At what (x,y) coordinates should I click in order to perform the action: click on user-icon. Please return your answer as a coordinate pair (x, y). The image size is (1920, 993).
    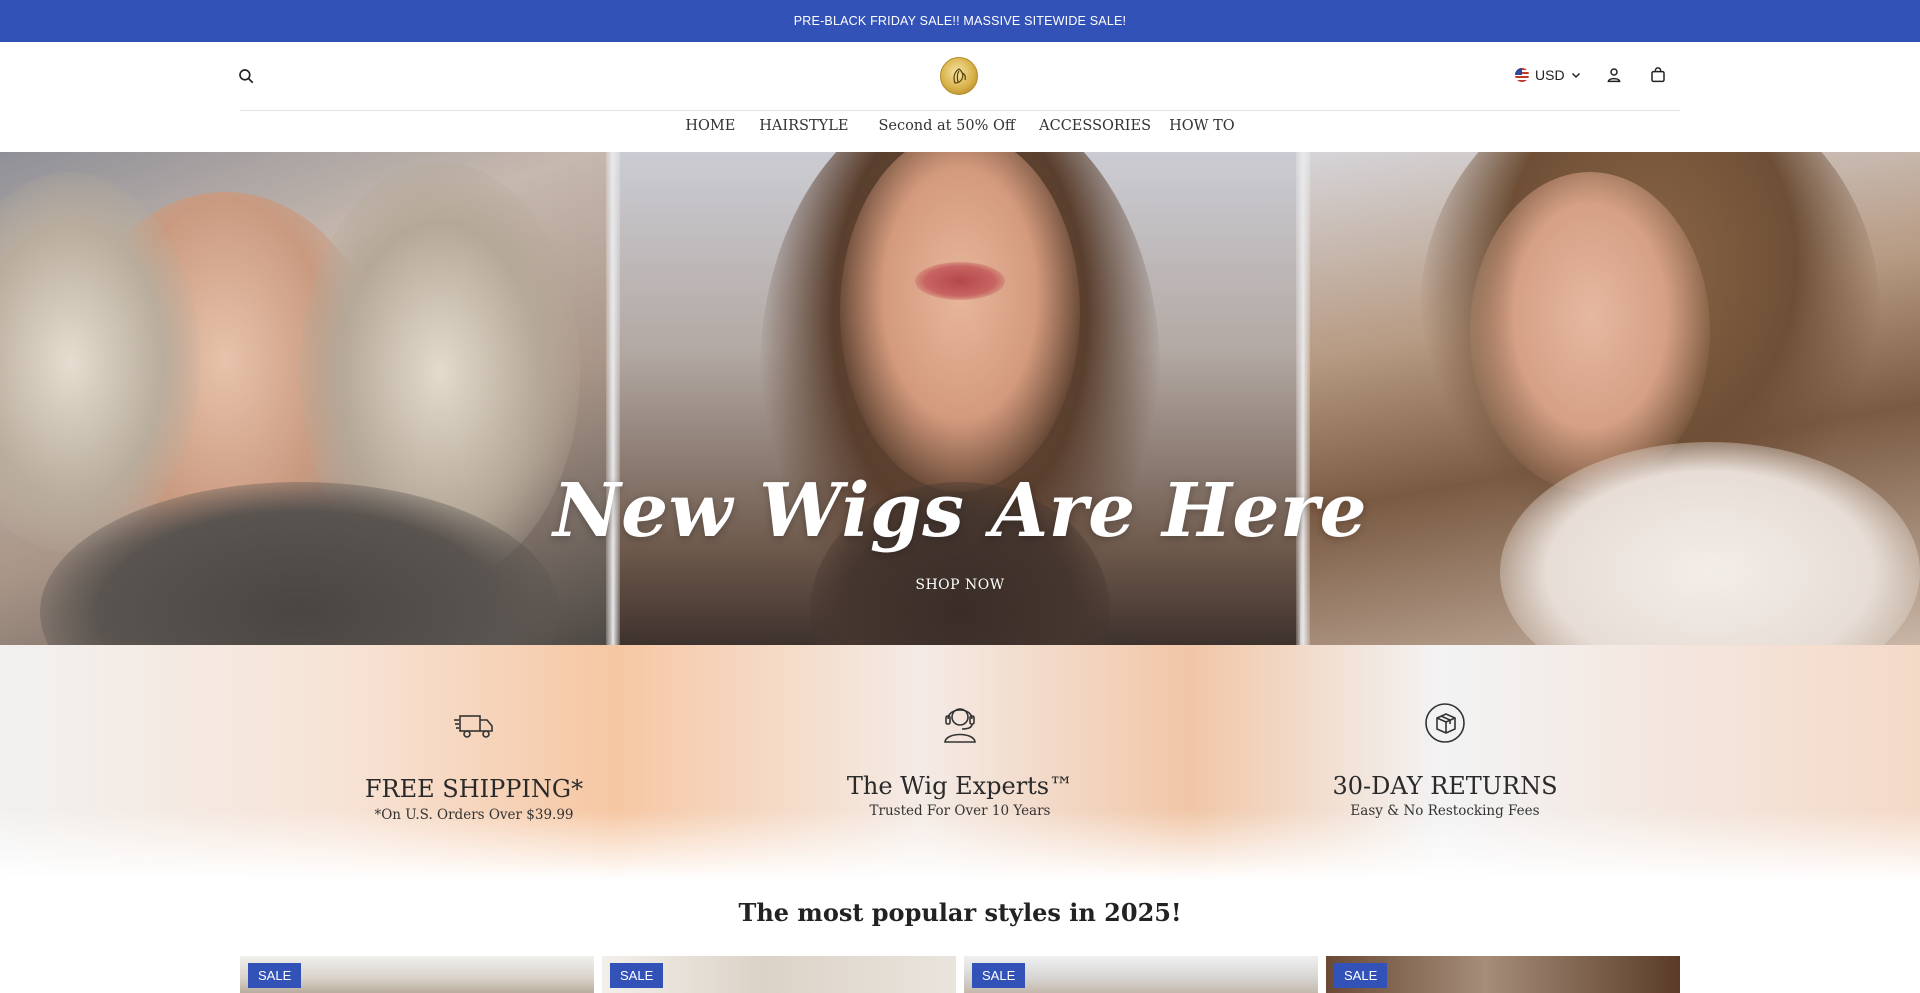
    Looking at the image, I should click on (1614, 75).